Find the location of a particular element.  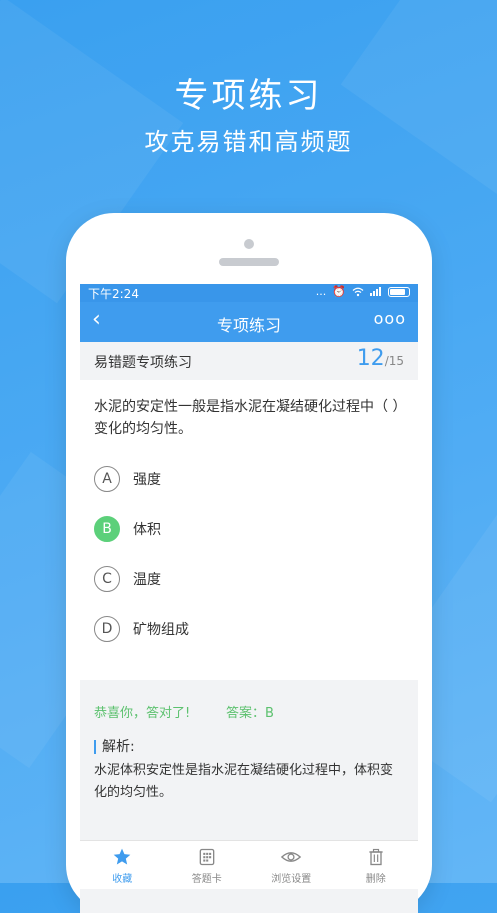

nav-bar: ‹ 专项练习 ooo is located at coordinates (249, 322).